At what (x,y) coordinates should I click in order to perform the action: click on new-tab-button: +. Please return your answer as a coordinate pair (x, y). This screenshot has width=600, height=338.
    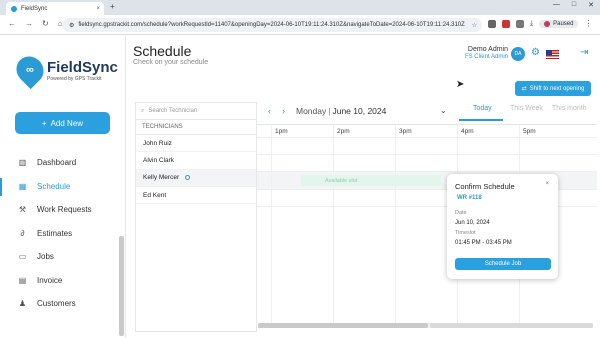
    Looking at the image, I should click on (112, 6).